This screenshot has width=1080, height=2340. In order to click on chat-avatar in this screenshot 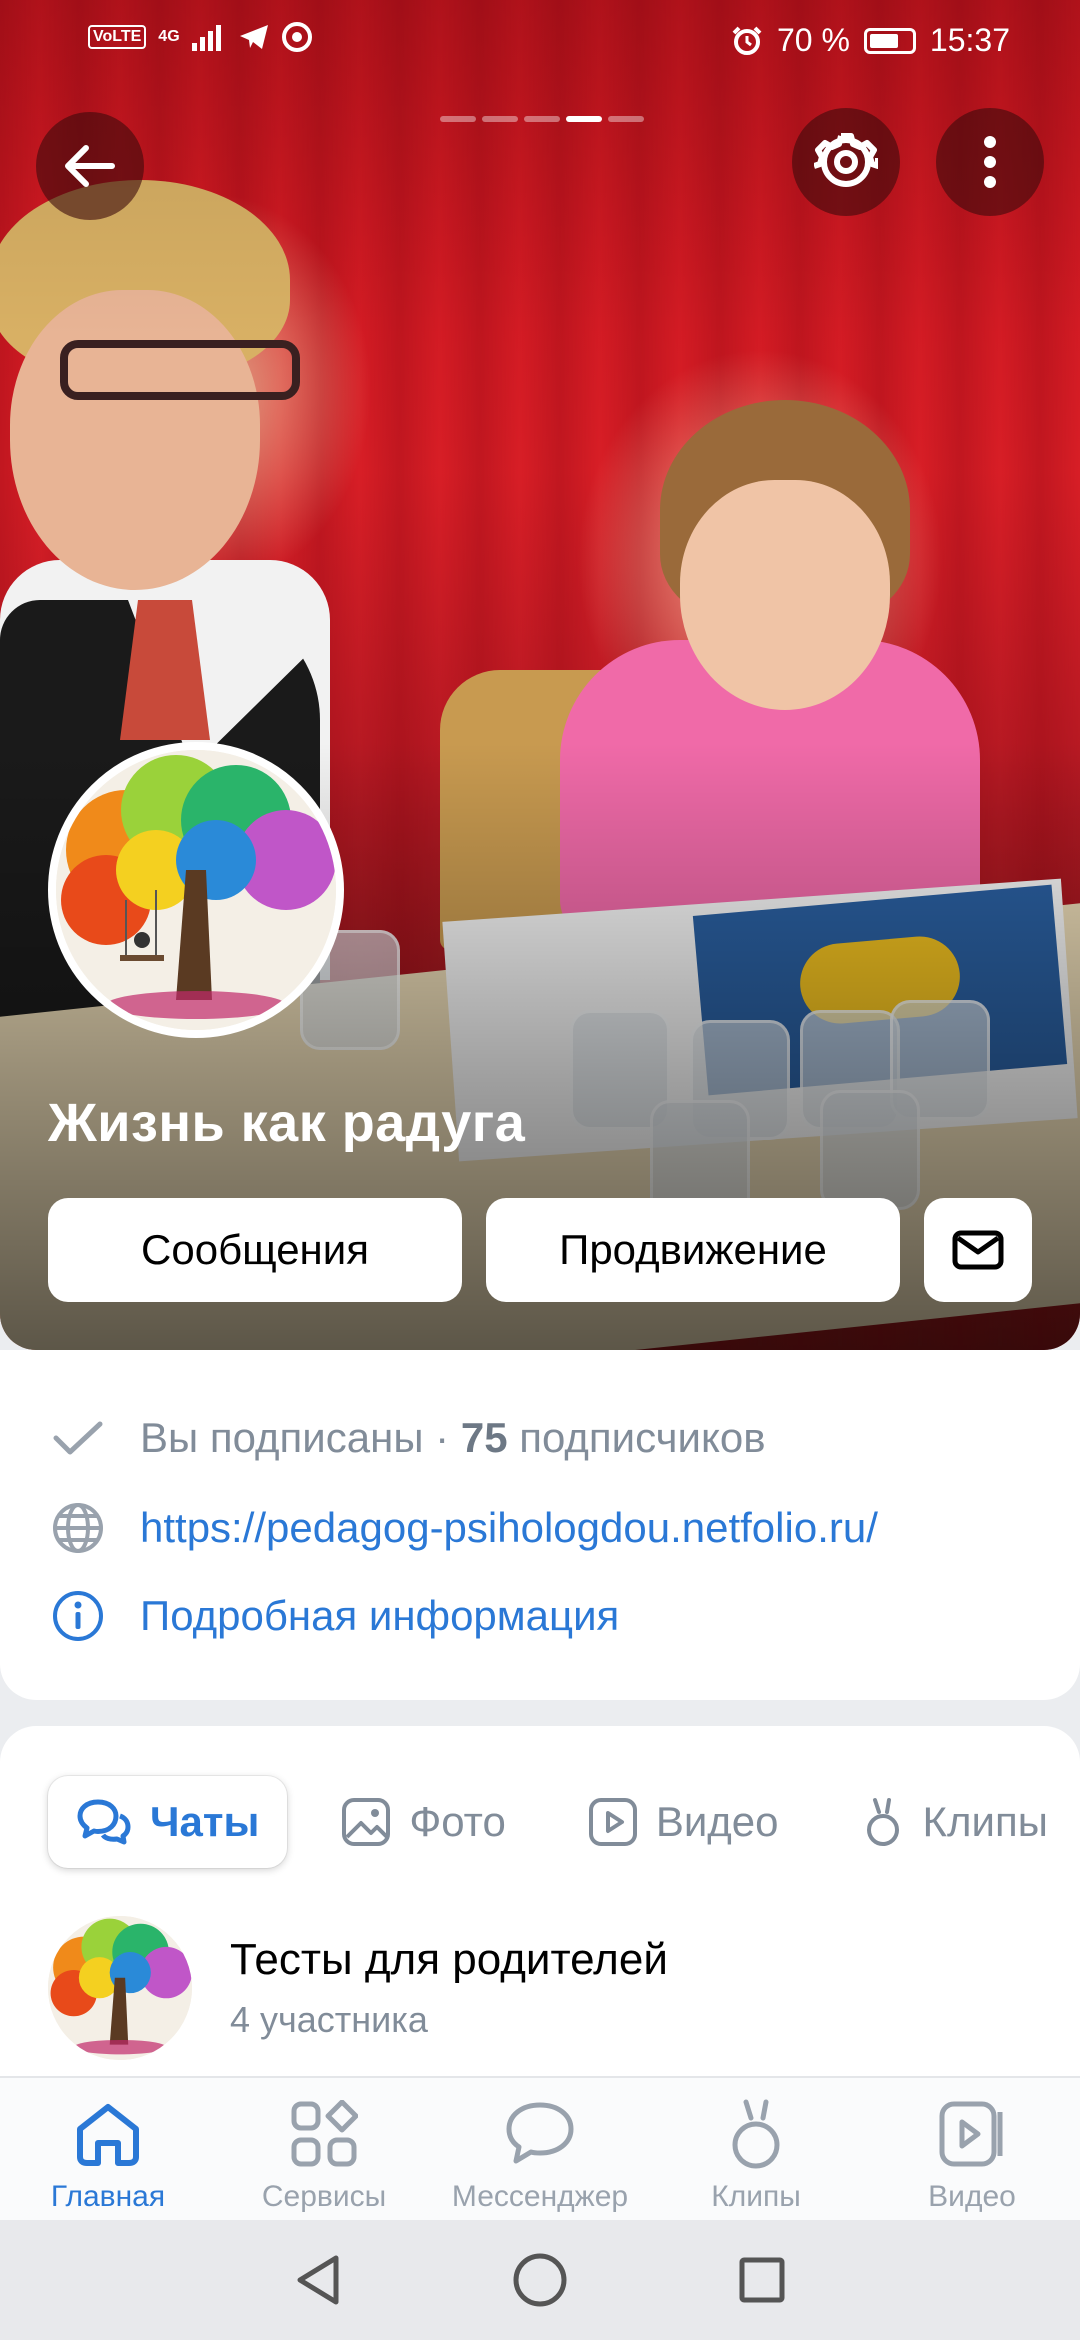, I will do `click(120, 1988)`.